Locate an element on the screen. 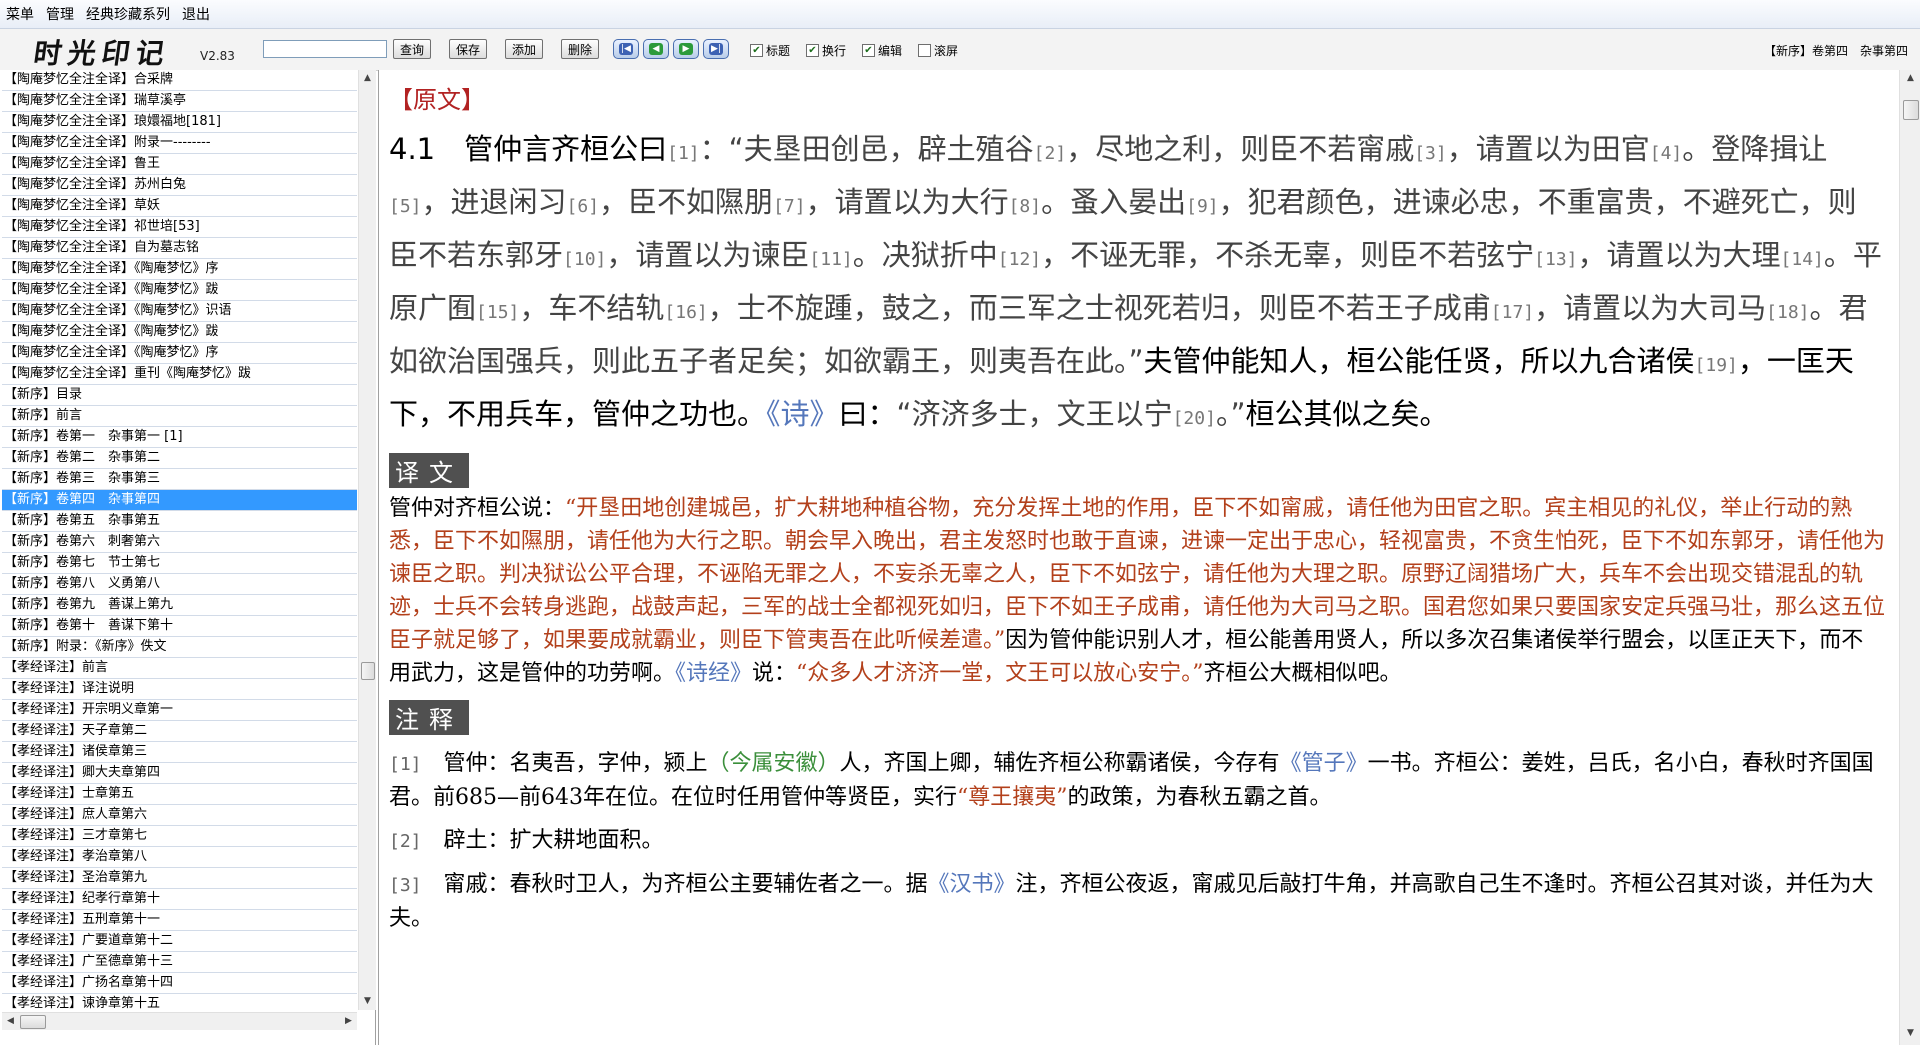  search-input is located at coordinates (325, 49).